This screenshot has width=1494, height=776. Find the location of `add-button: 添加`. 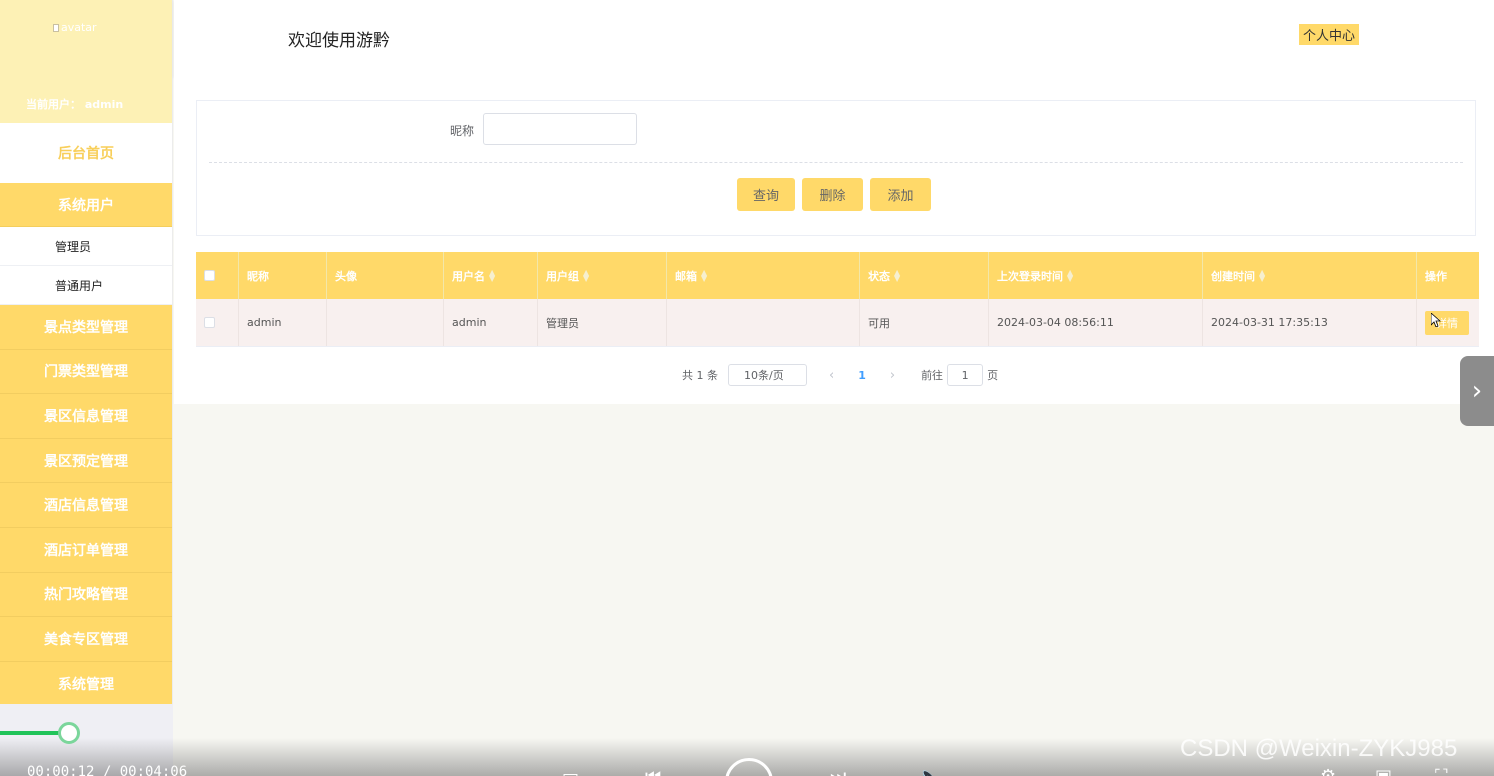

add-button: 添加 is located at coordinates (900, 194).